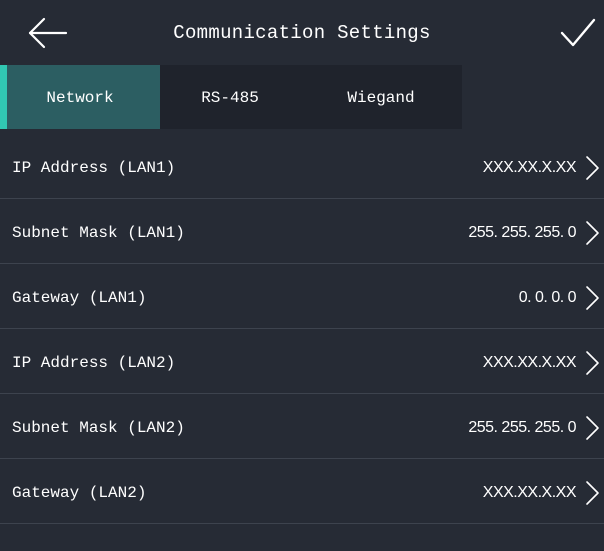 Image resolution: width=604 pixels, height=551 pixels. Describe the element at coordinates (302, 492) in the screenshot. I see `gateway-lan2-row: Gateway (LAN2) XXX.XX.X.XX` at that location.